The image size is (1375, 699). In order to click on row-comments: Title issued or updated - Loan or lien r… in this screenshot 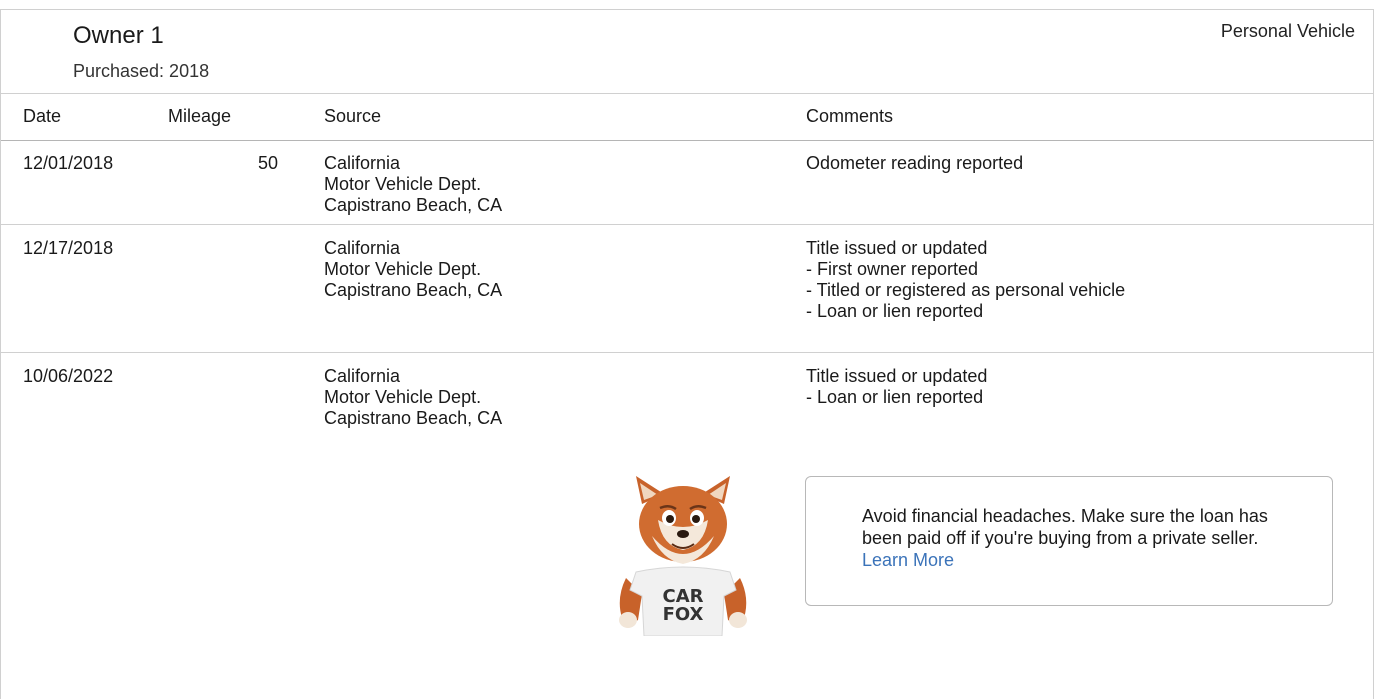, I will do `click(896, 387)`.